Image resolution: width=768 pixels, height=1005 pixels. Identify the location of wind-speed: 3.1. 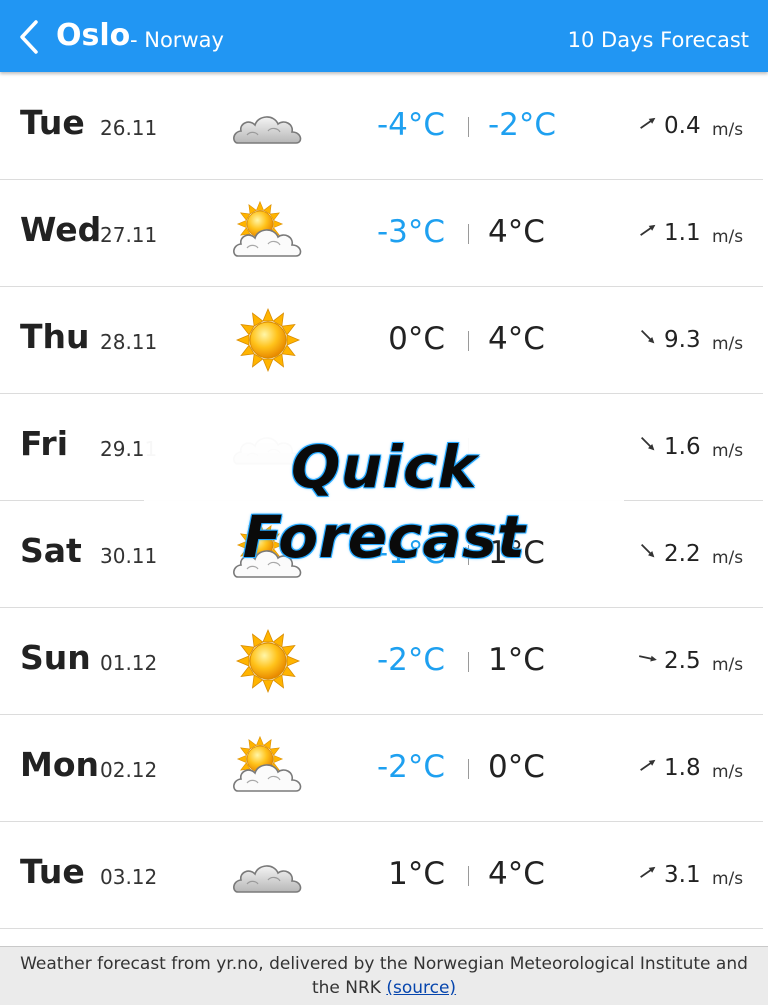
(682, 875).